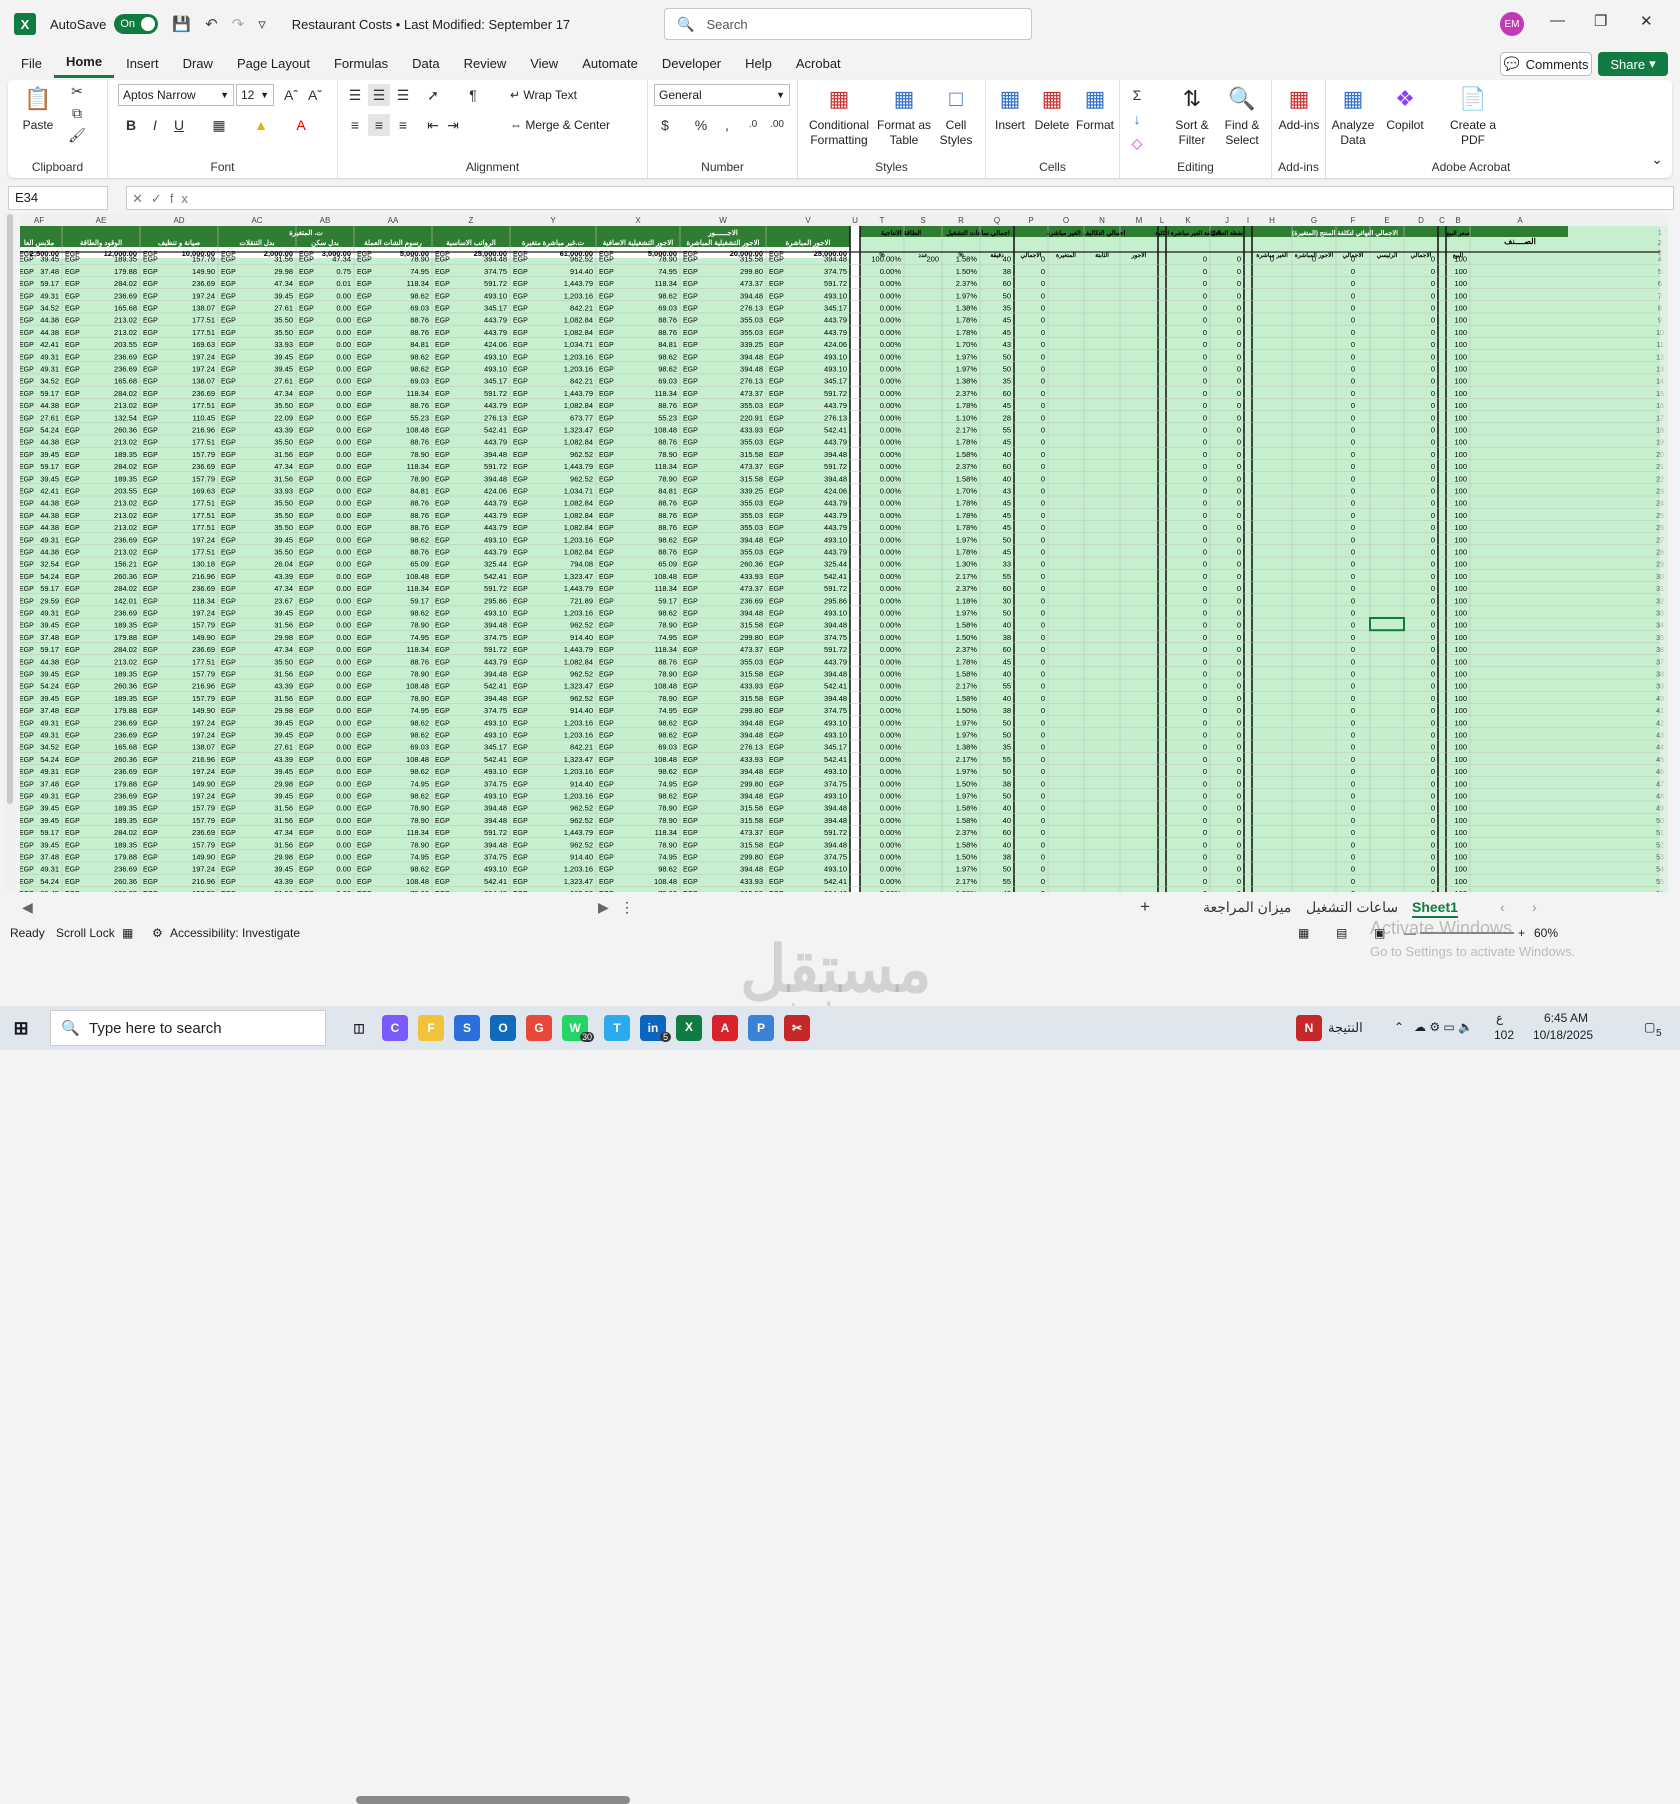 This screenshot has width=1680, height=1804. I want to click on tab-file: File, so click(31, 63).